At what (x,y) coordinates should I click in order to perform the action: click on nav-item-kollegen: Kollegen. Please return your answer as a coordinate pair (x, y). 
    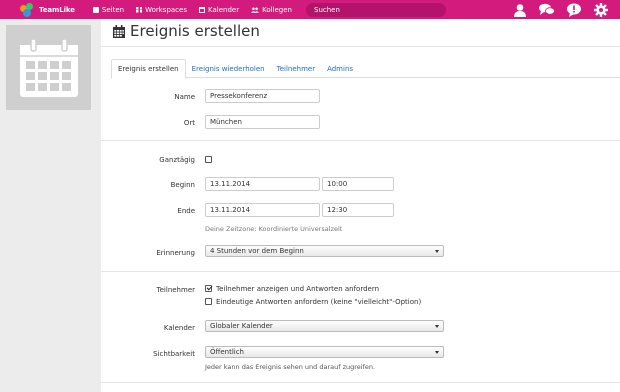
    Looking at the image, I should click on (271, 10).